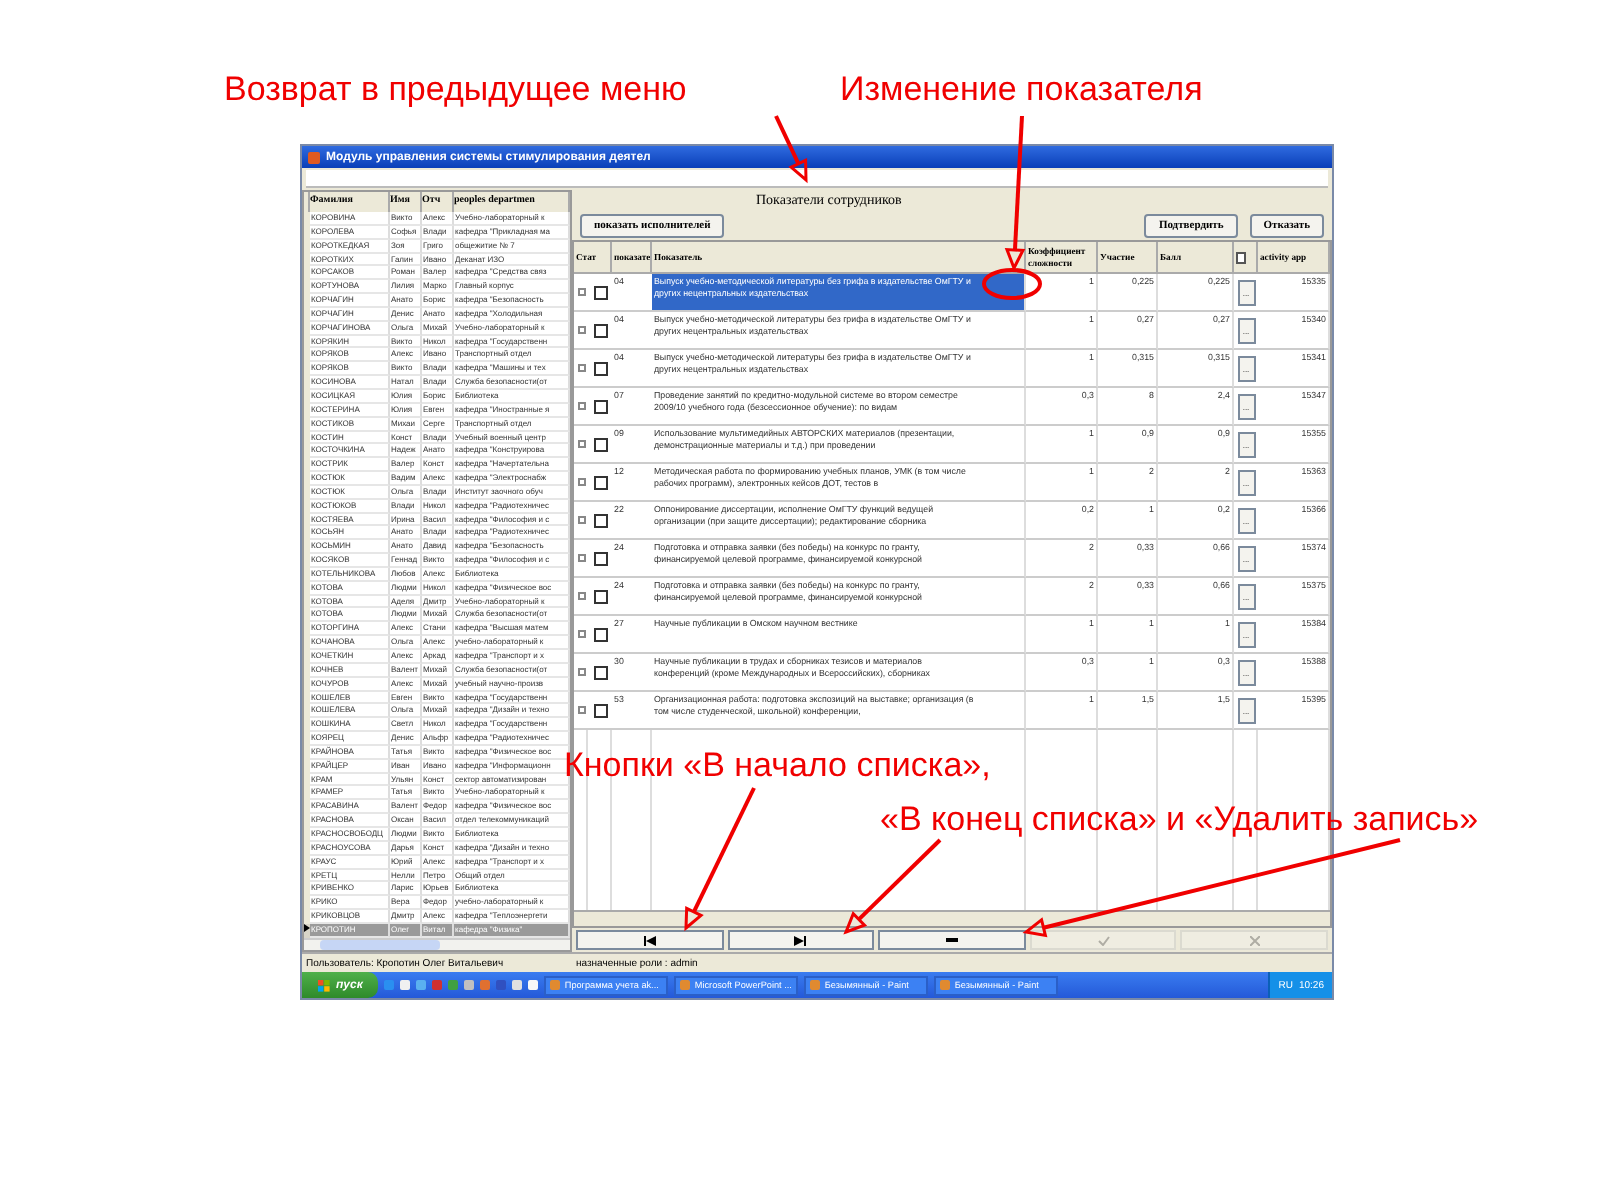 The width and height of the screenshot is (1600, 1200). I want to click on document-icon, so click(1241, 257).